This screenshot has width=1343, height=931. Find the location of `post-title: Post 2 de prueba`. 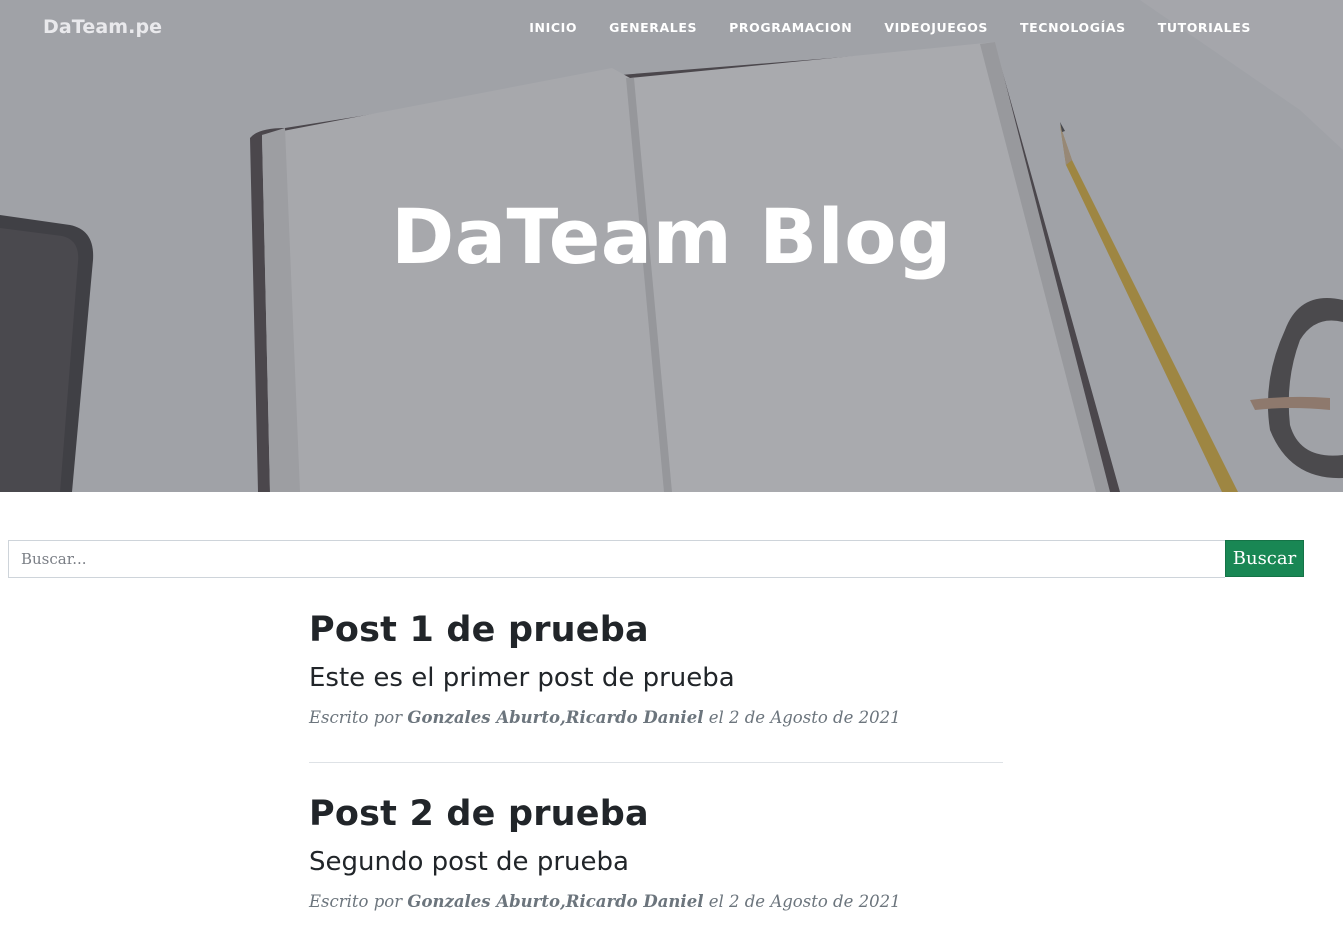

post-title: Post 2 de prueba is located at coordinates (656, 814).